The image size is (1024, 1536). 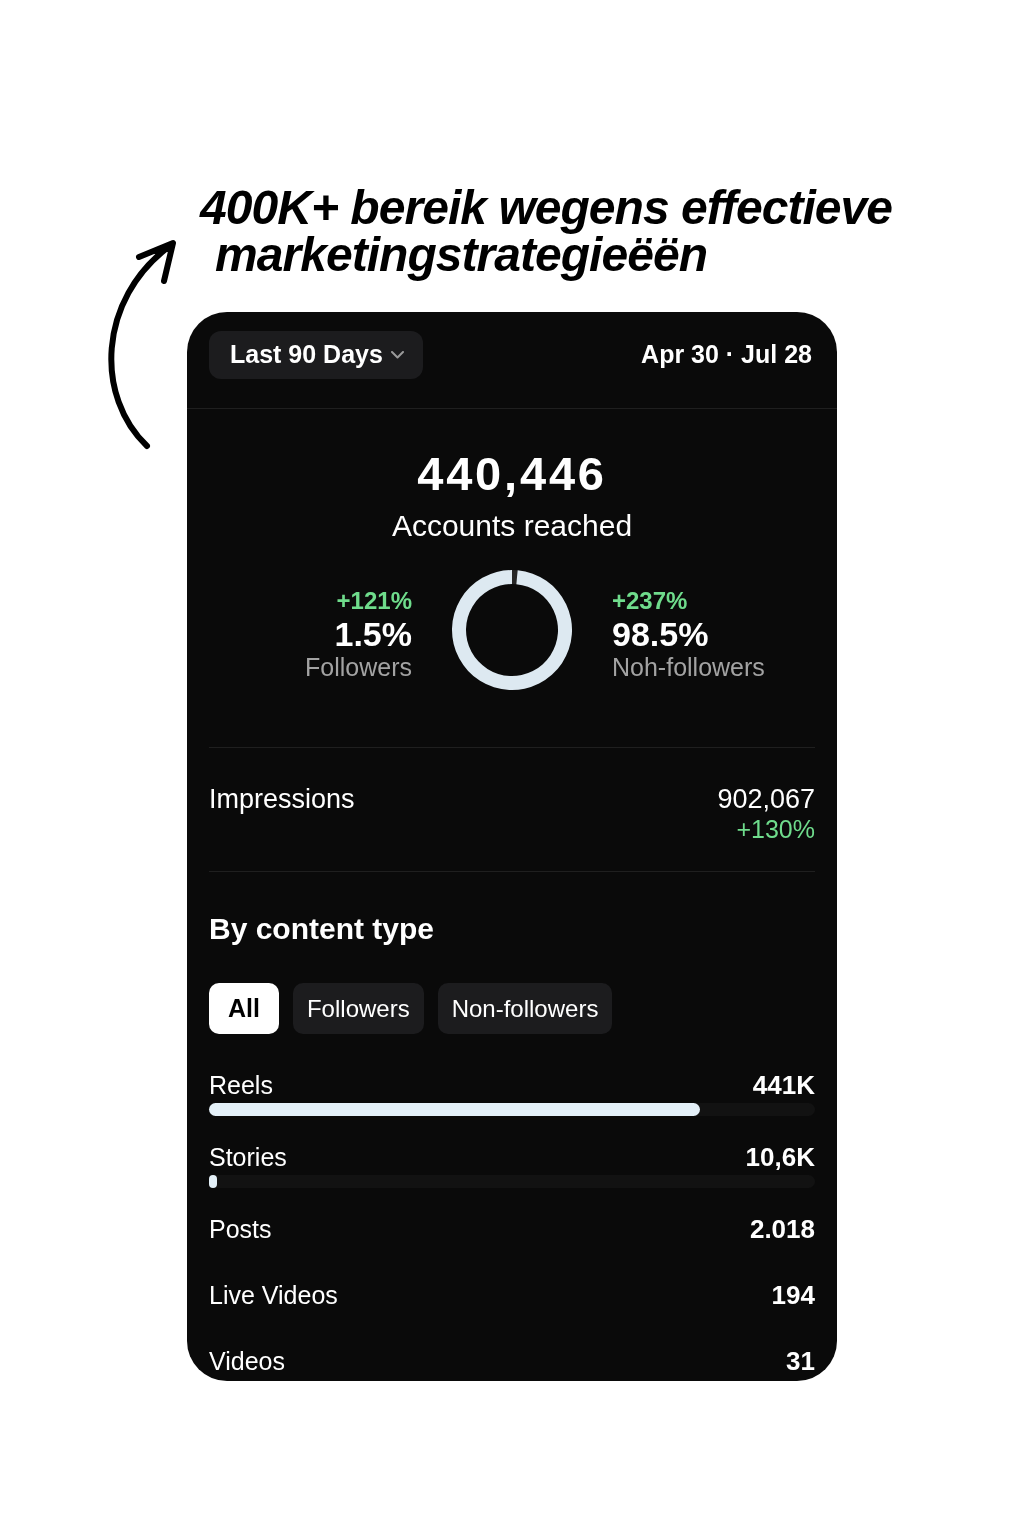 What do you see at coordinates (782, 1229) in the screenshot?
I see `content-type-value: 2.018` at bounding box center [782, 1229].